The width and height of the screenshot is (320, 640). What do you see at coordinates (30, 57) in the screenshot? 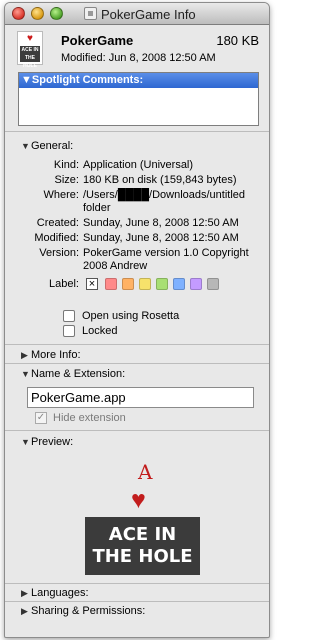
I see `ace-in-the-hole-logo-icon: ACE IN THE HOLE` at bounding box center [30, 57].